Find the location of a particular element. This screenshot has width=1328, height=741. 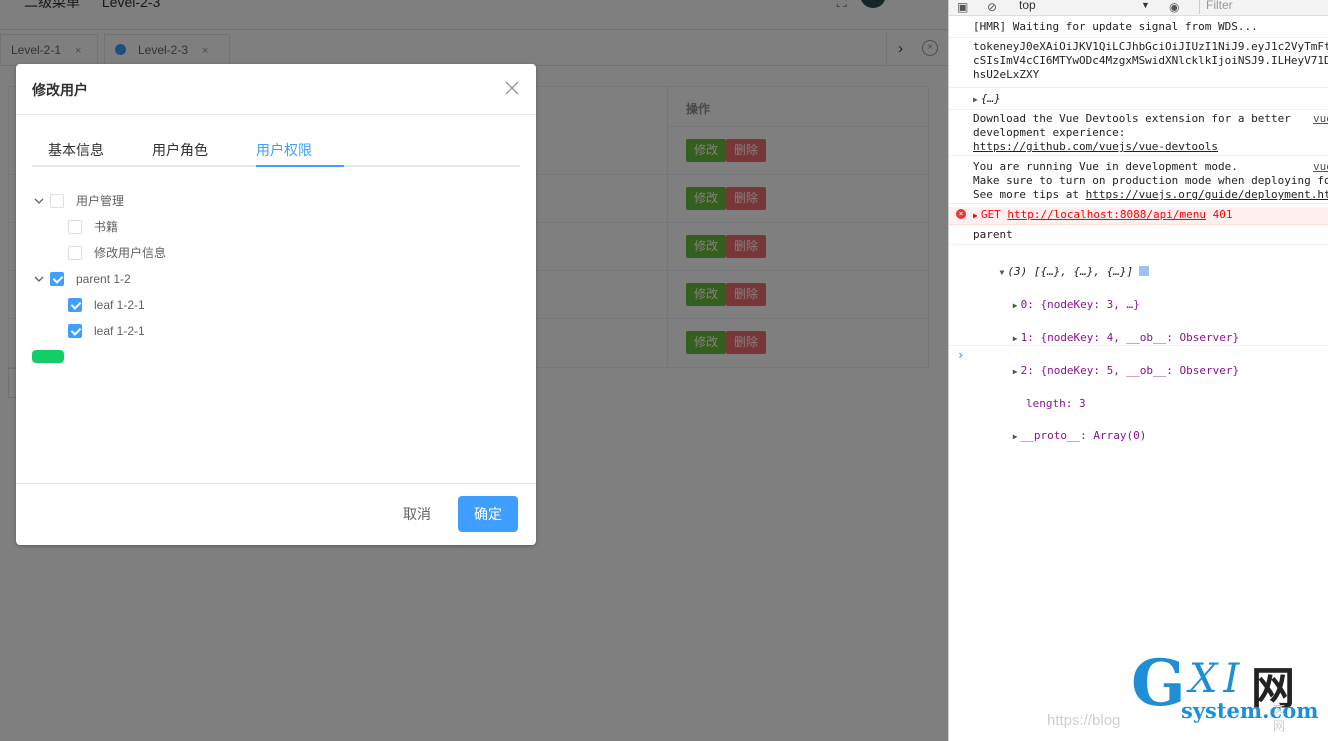

eye-icon: ◉ is located at coordinates (1174, 7).